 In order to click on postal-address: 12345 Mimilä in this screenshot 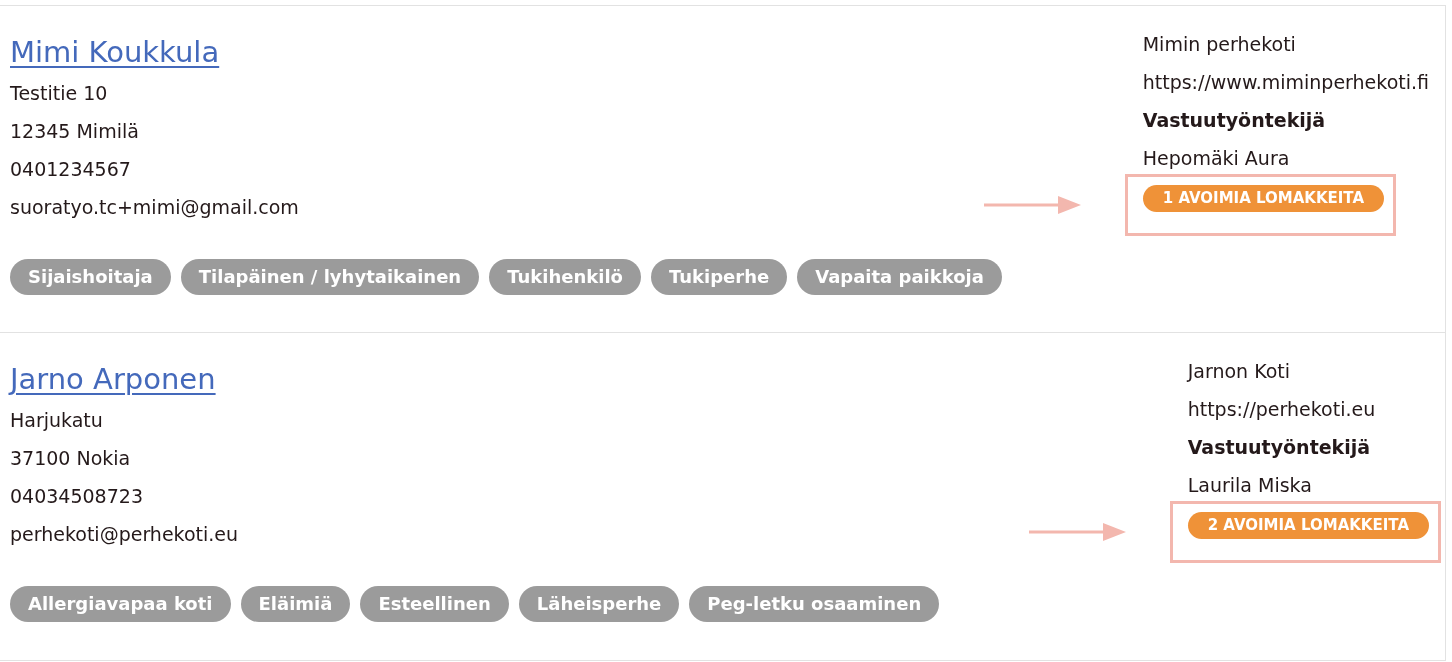, I will do `click(74, 131)`.